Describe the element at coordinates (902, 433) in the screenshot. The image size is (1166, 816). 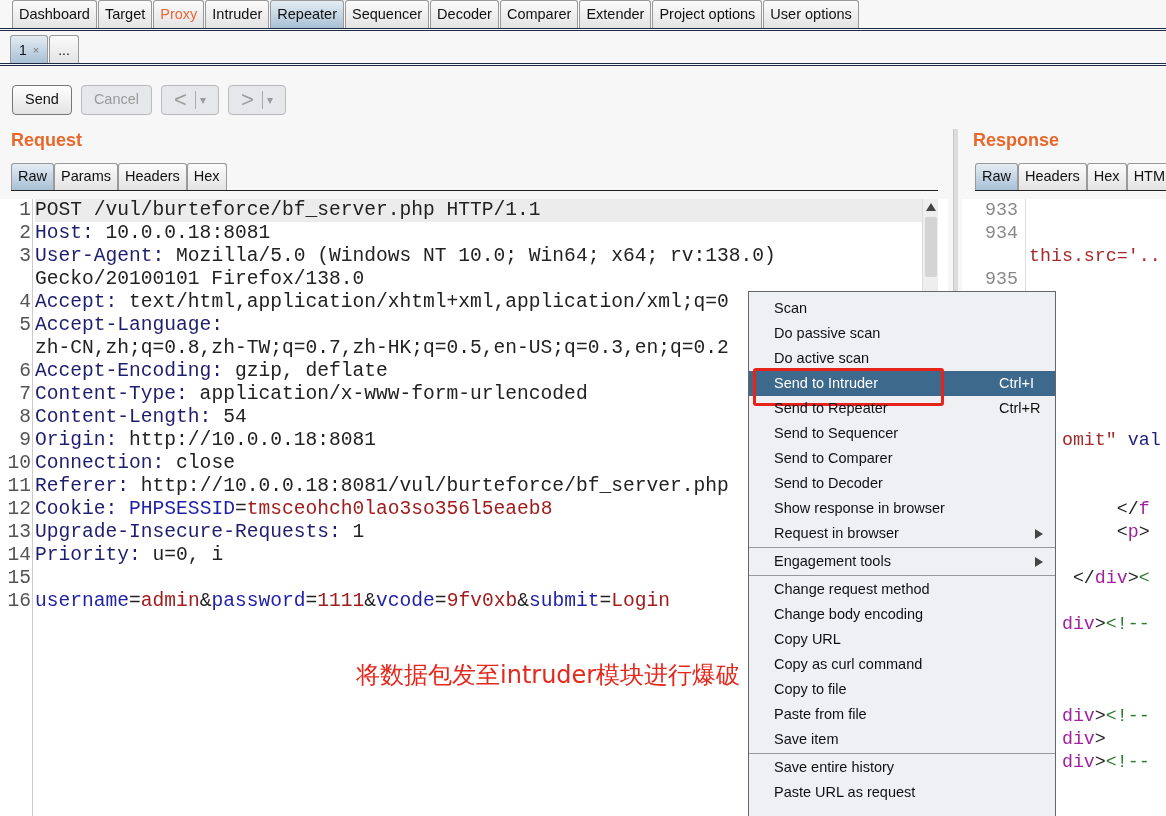
I see `menu-item: Send to Sequencer` at that location.